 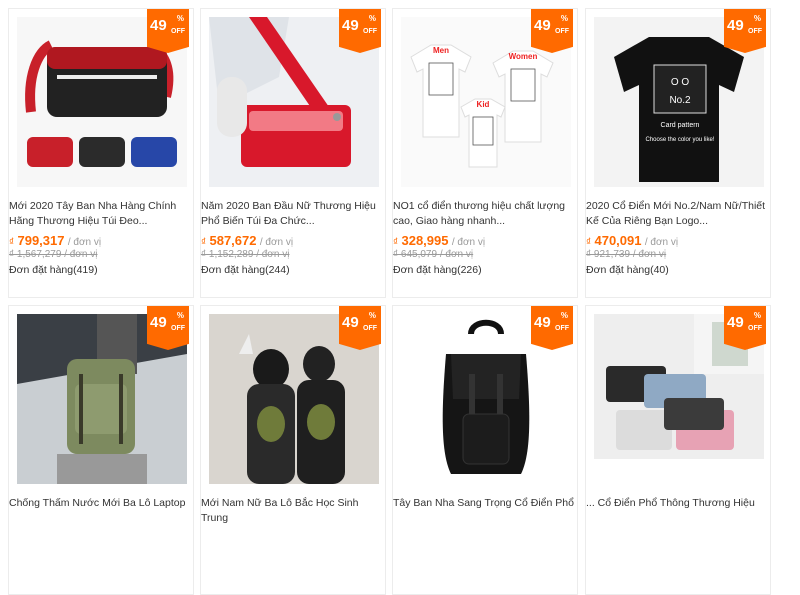 I want to click on original-price-value: ₫ 921,739, so click(x=608, y=254).